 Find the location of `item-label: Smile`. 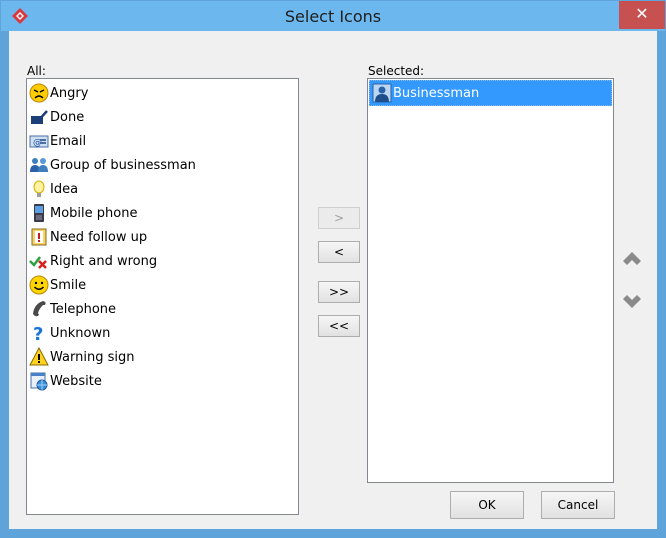

item-label: Smile is located at coordinates (68, 285).